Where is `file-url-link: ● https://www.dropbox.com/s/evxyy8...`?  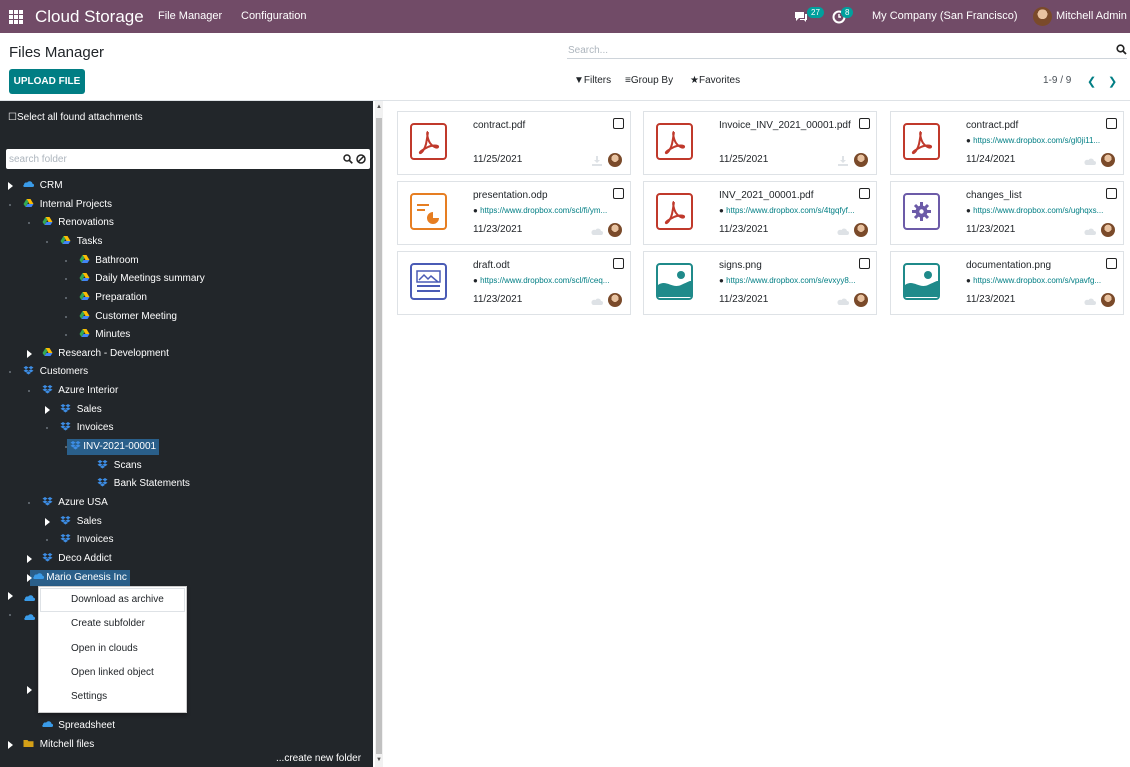
file-url-link: ● https://www.dropbox.com/s/evxyy8... is located at coordinates (793, 280).